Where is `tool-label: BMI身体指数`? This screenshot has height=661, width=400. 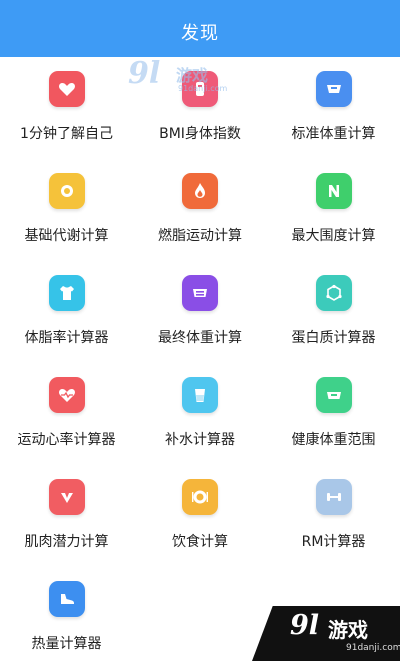 tool-label: BMI身体指数 is located at coordinates (200, 134).